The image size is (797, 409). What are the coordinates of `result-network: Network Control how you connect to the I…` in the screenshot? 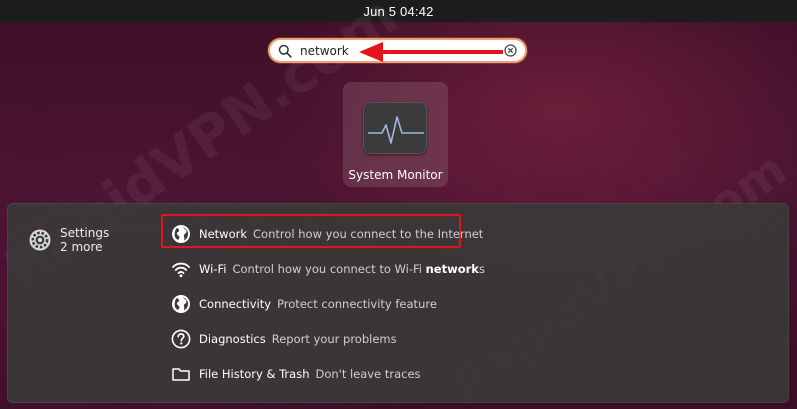 It's located at (327, 234).